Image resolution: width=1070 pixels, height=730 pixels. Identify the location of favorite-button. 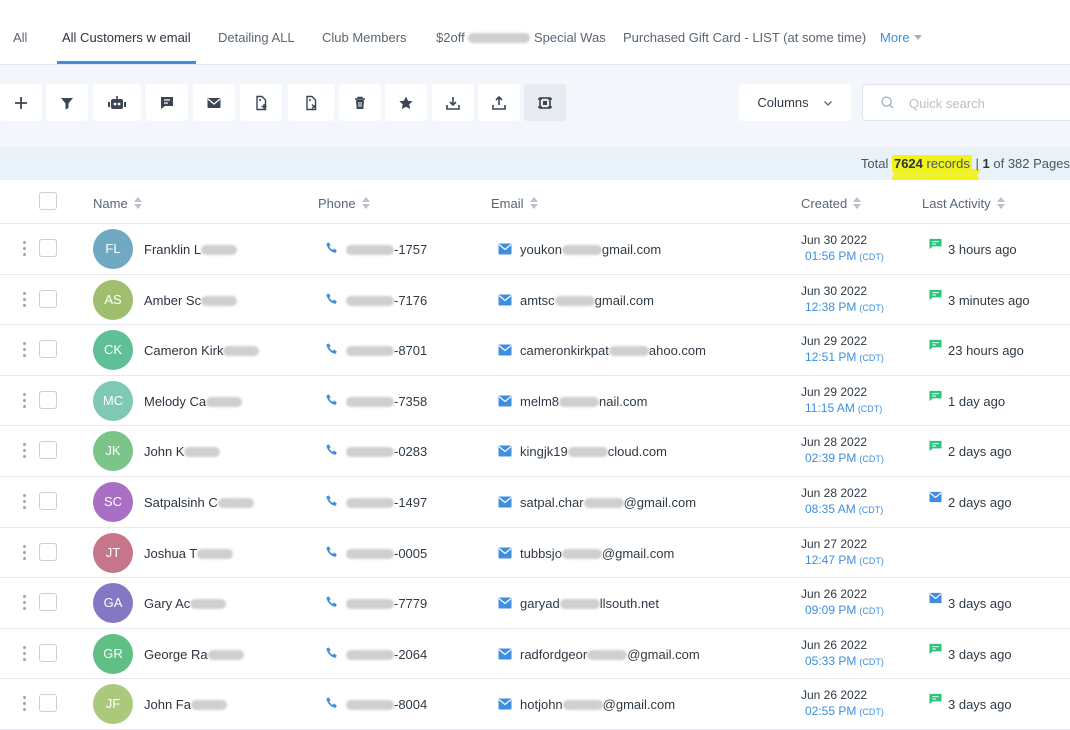
(406, 102).